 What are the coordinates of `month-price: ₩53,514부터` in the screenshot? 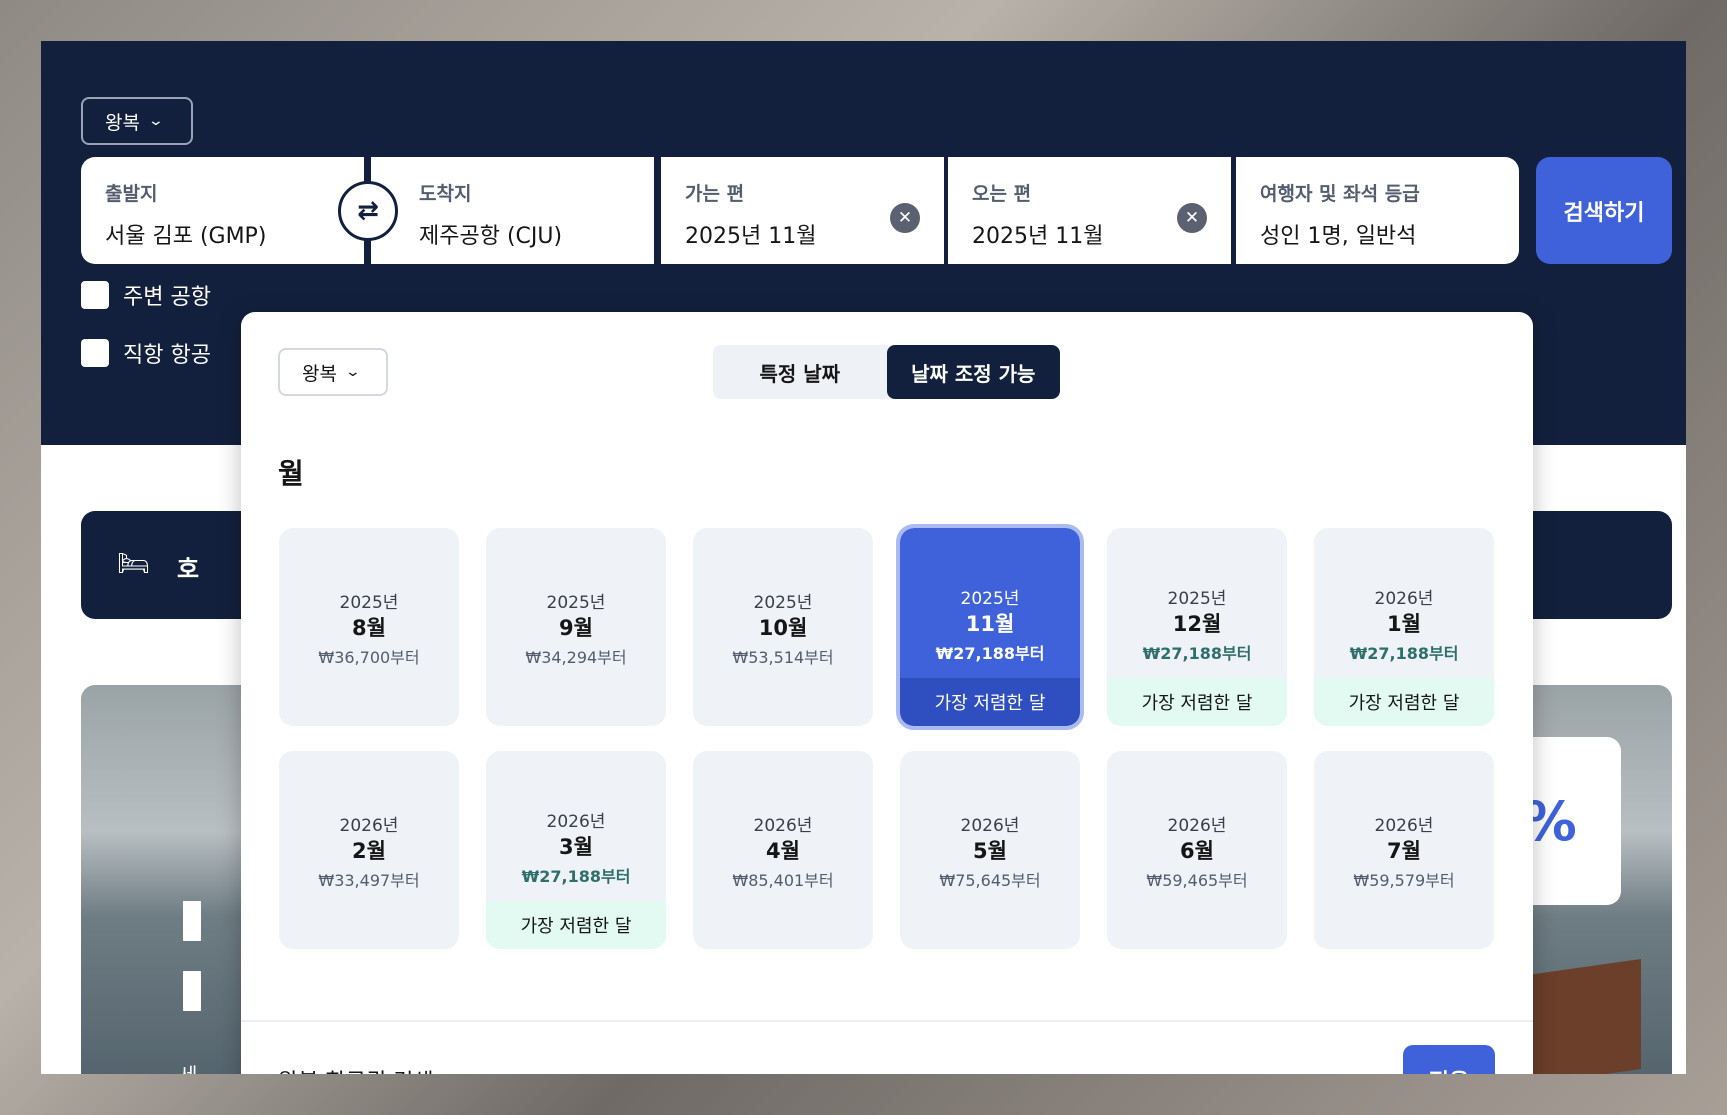 It's located at (783, 657).